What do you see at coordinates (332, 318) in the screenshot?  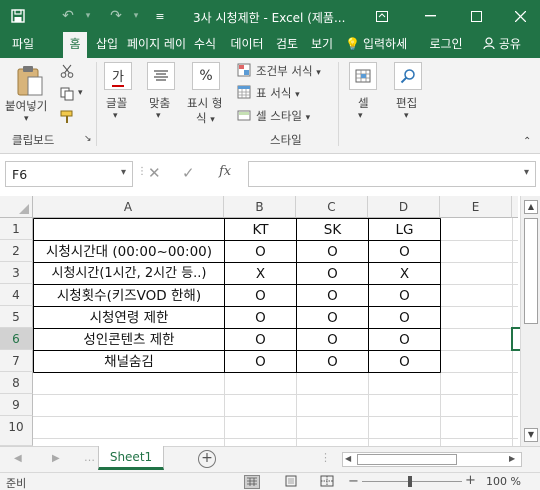 I see `cell-c5: O` at bounding box center [332, 318].